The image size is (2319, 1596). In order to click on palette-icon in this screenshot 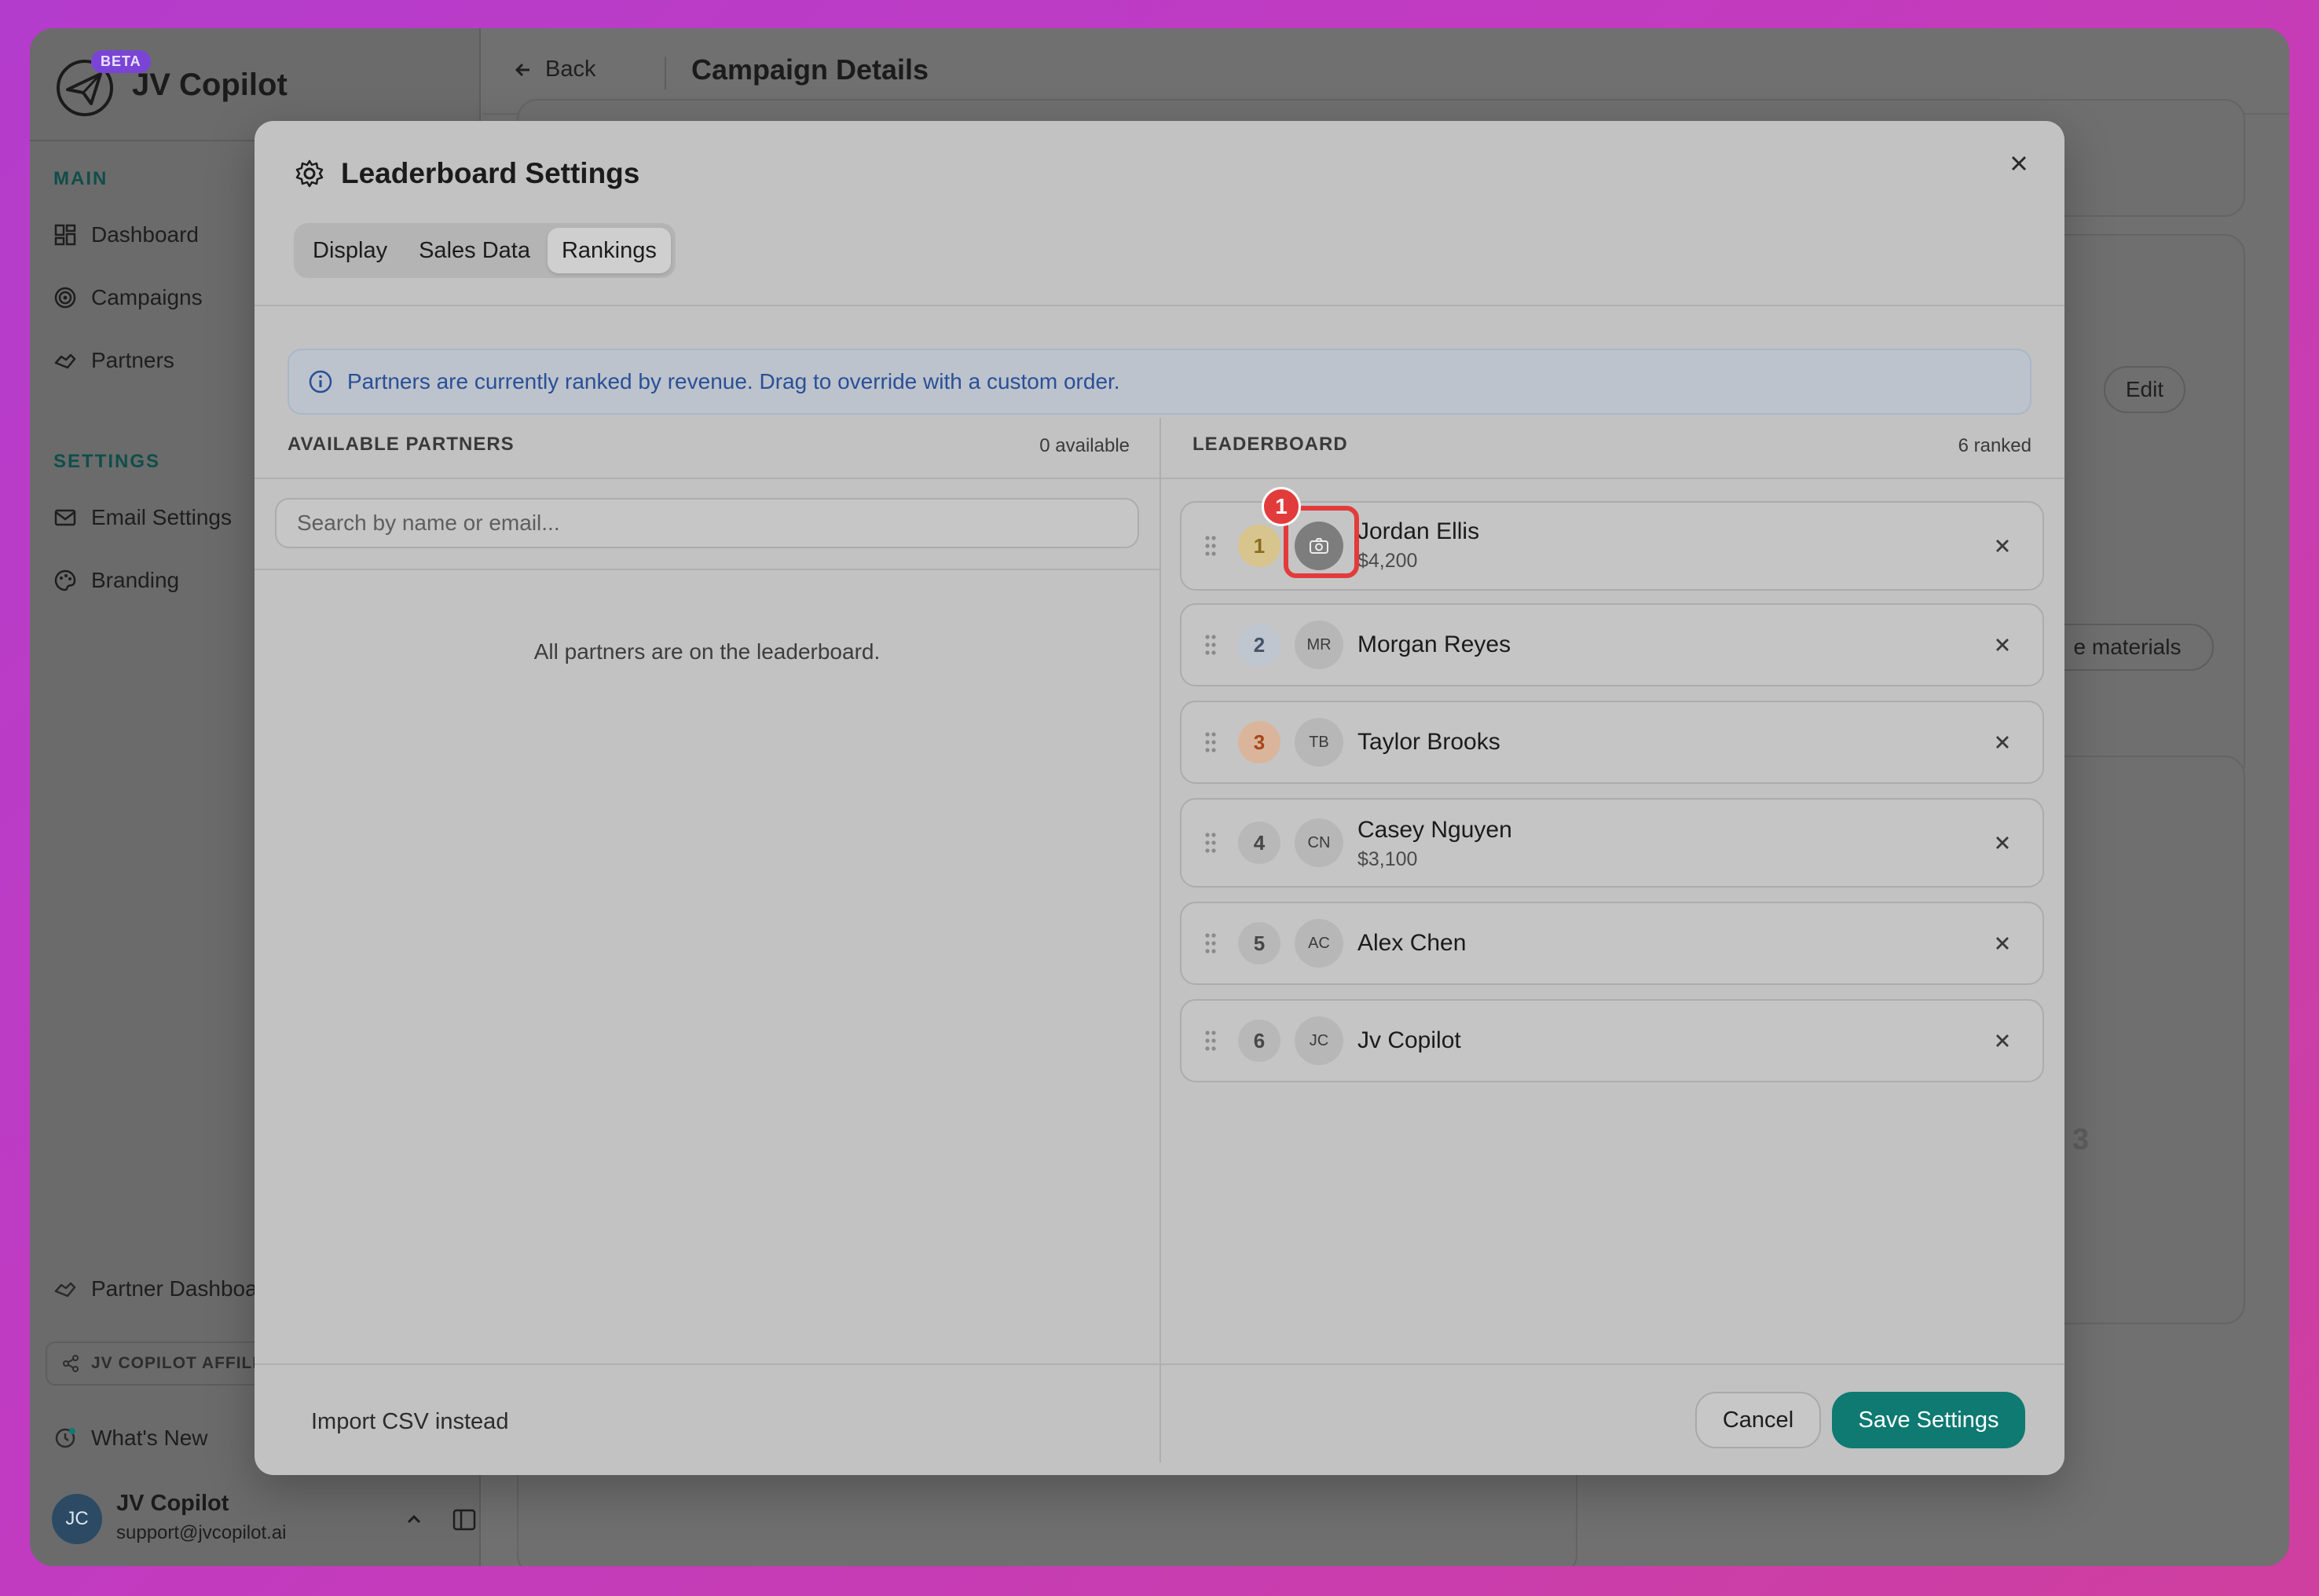, I will do `click(65, 580)`.